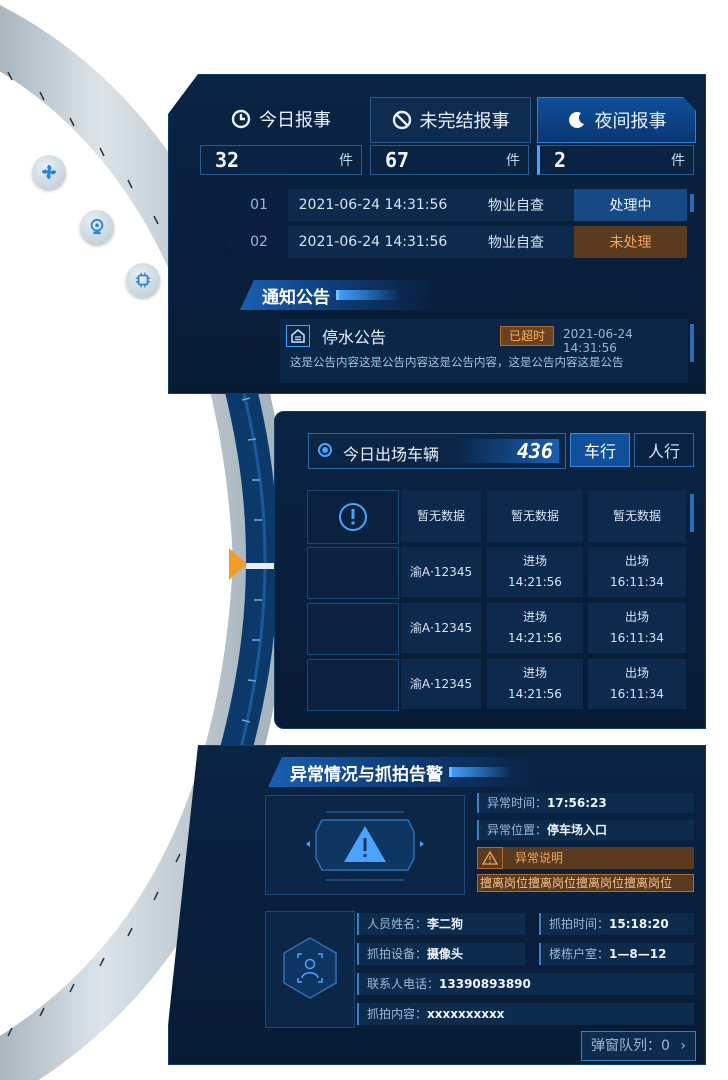 This screenshot has height=1080, width=728. Describe the element at coordinates (227, 160) in the screenshot. I see `count-value: 32` at that location.